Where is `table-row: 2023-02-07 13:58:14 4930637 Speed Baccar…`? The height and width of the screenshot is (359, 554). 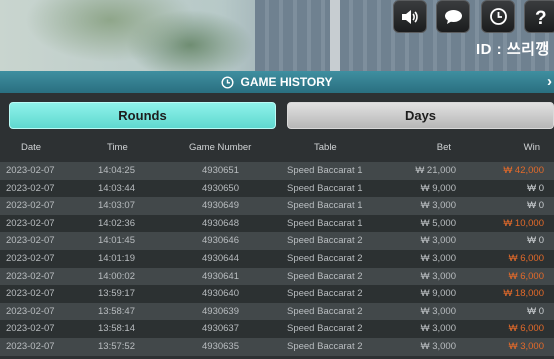 table-row: 2023-02-07 13:58:14 4930637 Speed Baccar… is located at coordinates (277, 329).